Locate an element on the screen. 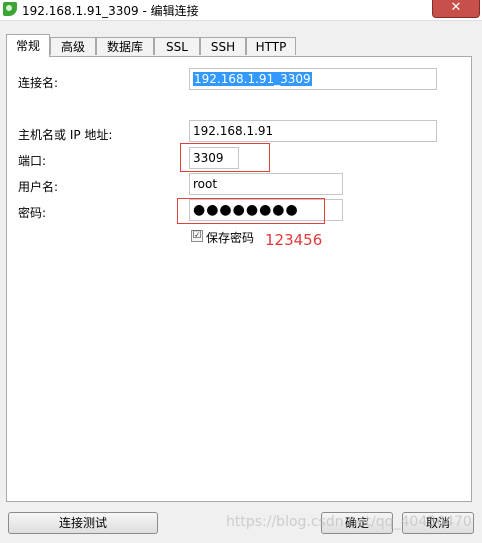 The image size is (482, 543). navicat-logo-icon is located at coordinates (10, 9).